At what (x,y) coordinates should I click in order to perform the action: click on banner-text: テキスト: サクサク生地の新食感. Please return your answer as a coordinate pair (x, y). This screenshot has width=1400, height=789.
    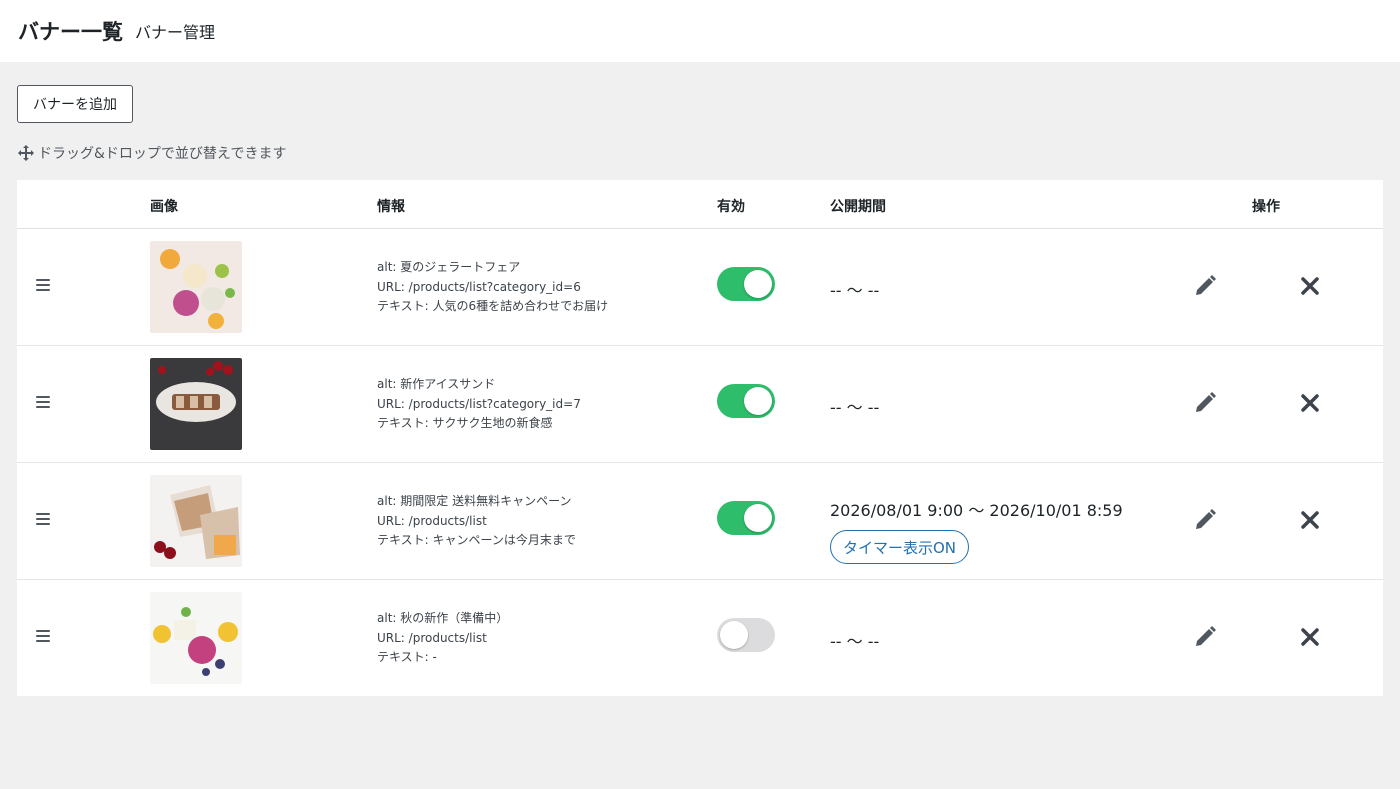
    Looking at the image, I should click on (465, 423).